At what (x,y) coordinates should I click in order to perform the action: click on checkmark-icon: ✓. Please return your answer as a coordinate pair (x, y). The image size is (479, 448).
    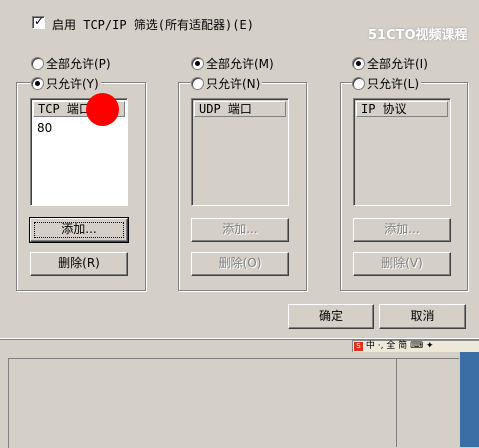
    Looking at the image, I should click on (39, 21).